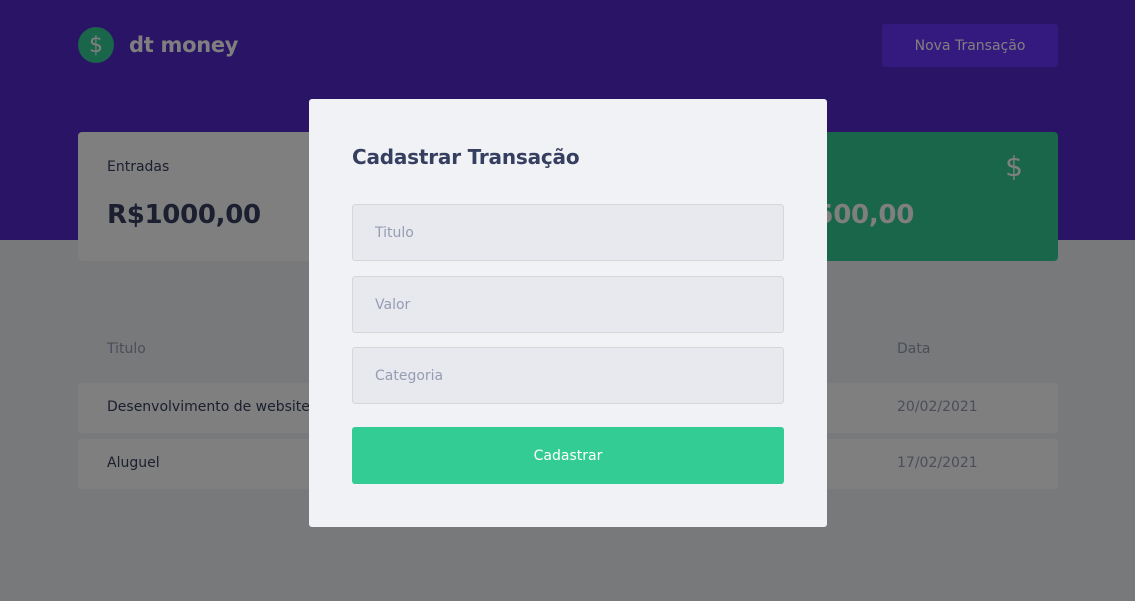 The height and width of the screenshot is (601, 1135). Describe the element at coordinates (466, 157) in the screenshot. I see `modal-title: Cadastrar Transação` at that location.